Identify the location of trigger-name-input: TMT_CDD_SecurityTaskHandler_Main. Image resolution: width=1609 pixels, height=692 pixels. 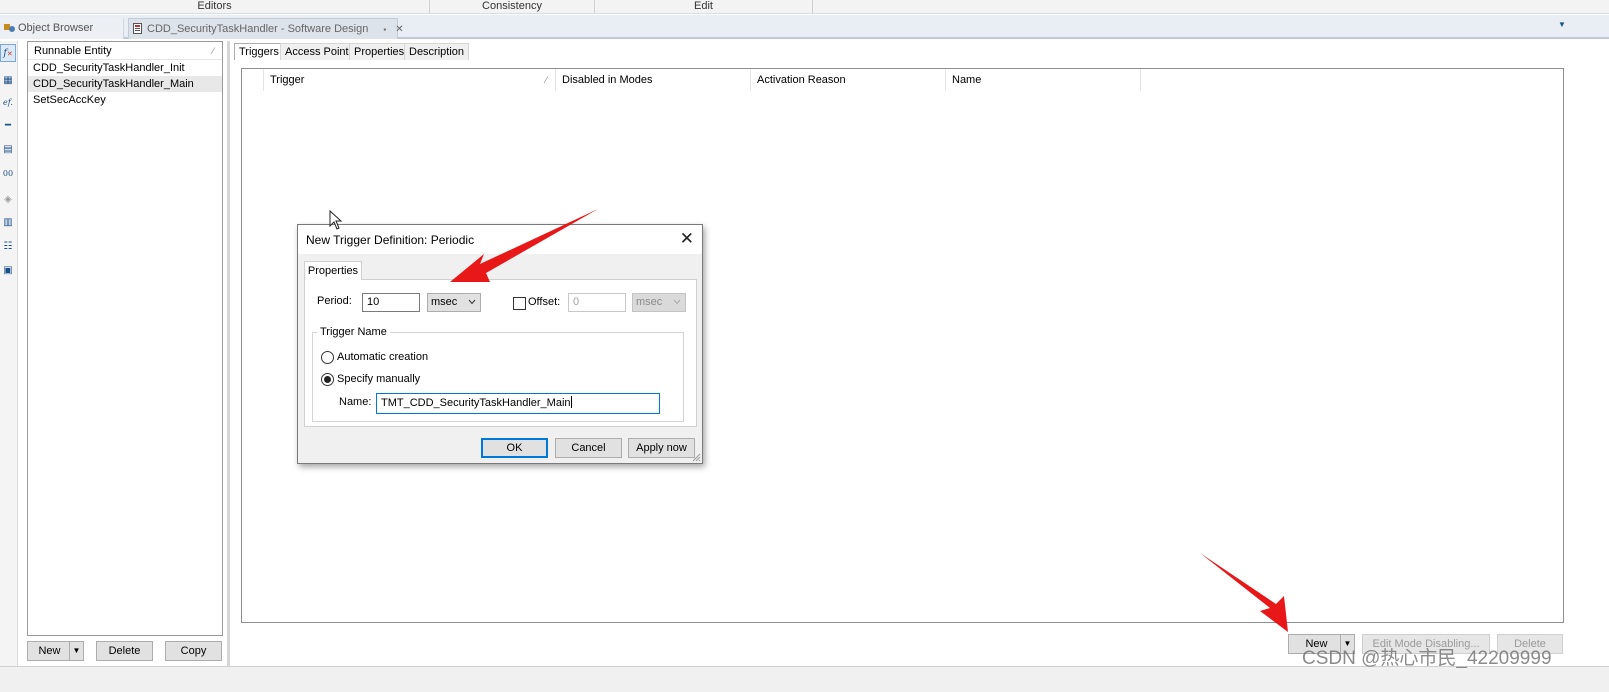
(518, 403).